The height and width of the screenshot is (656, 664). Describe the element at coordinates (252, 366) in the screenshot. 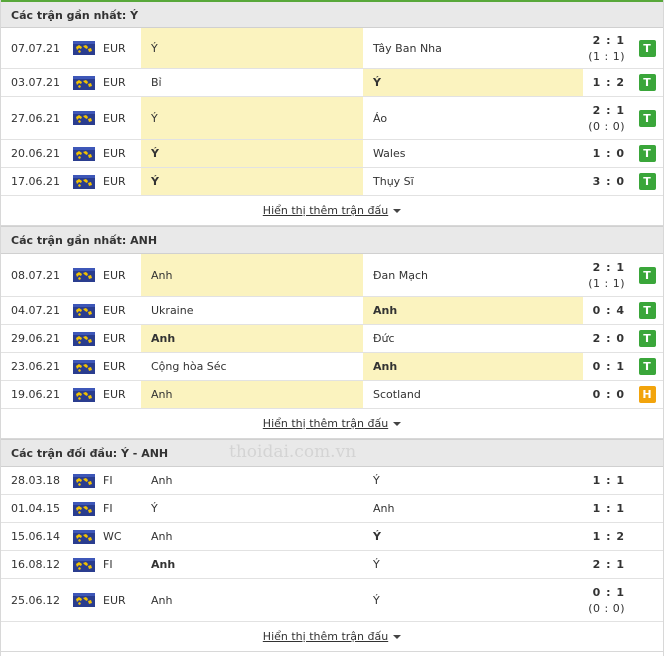

I see `home-team: Cộng hòa Séc` at that location.